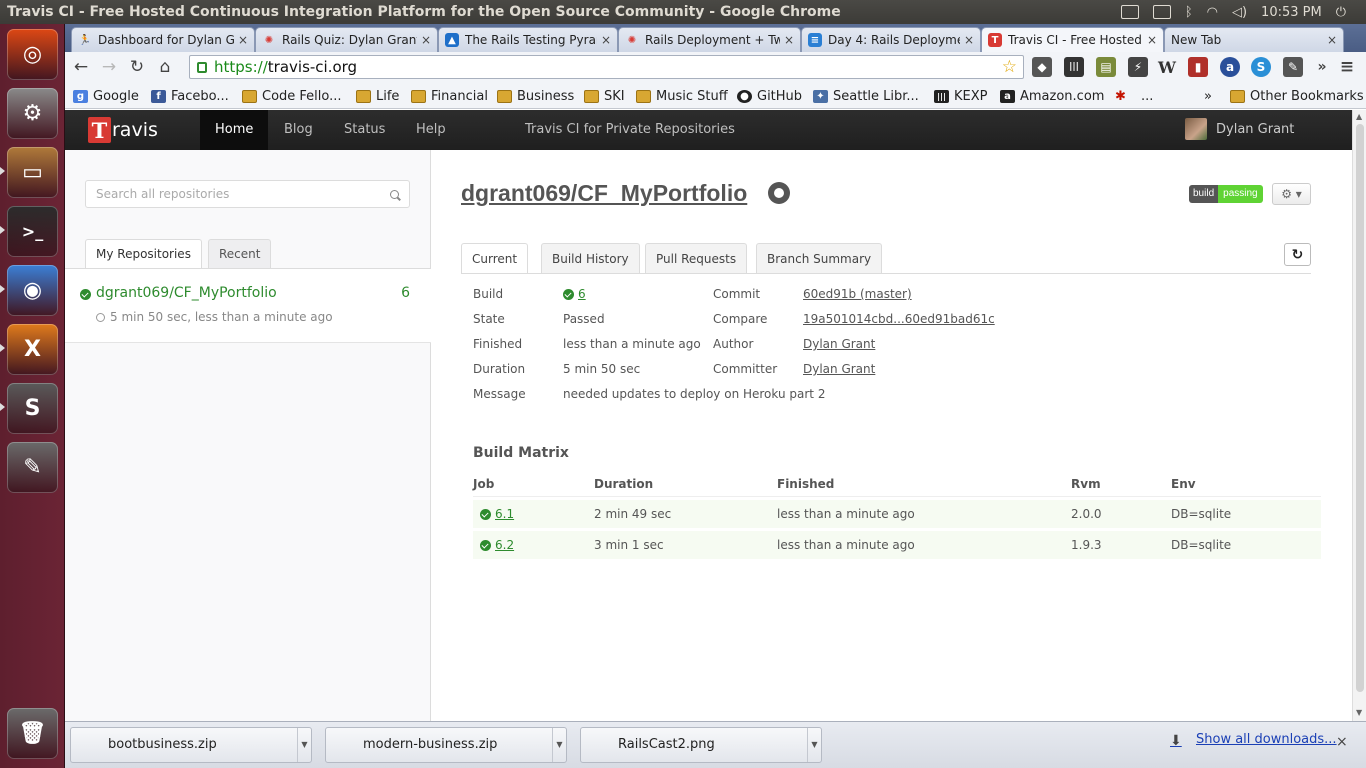 The width and height of the screenshot is (1366, 768). Describe the element at coordinates (1072, 39) in the screenshot. I see `tab-travis-ci: T Travis CI - Free Hosted ×` at that location.